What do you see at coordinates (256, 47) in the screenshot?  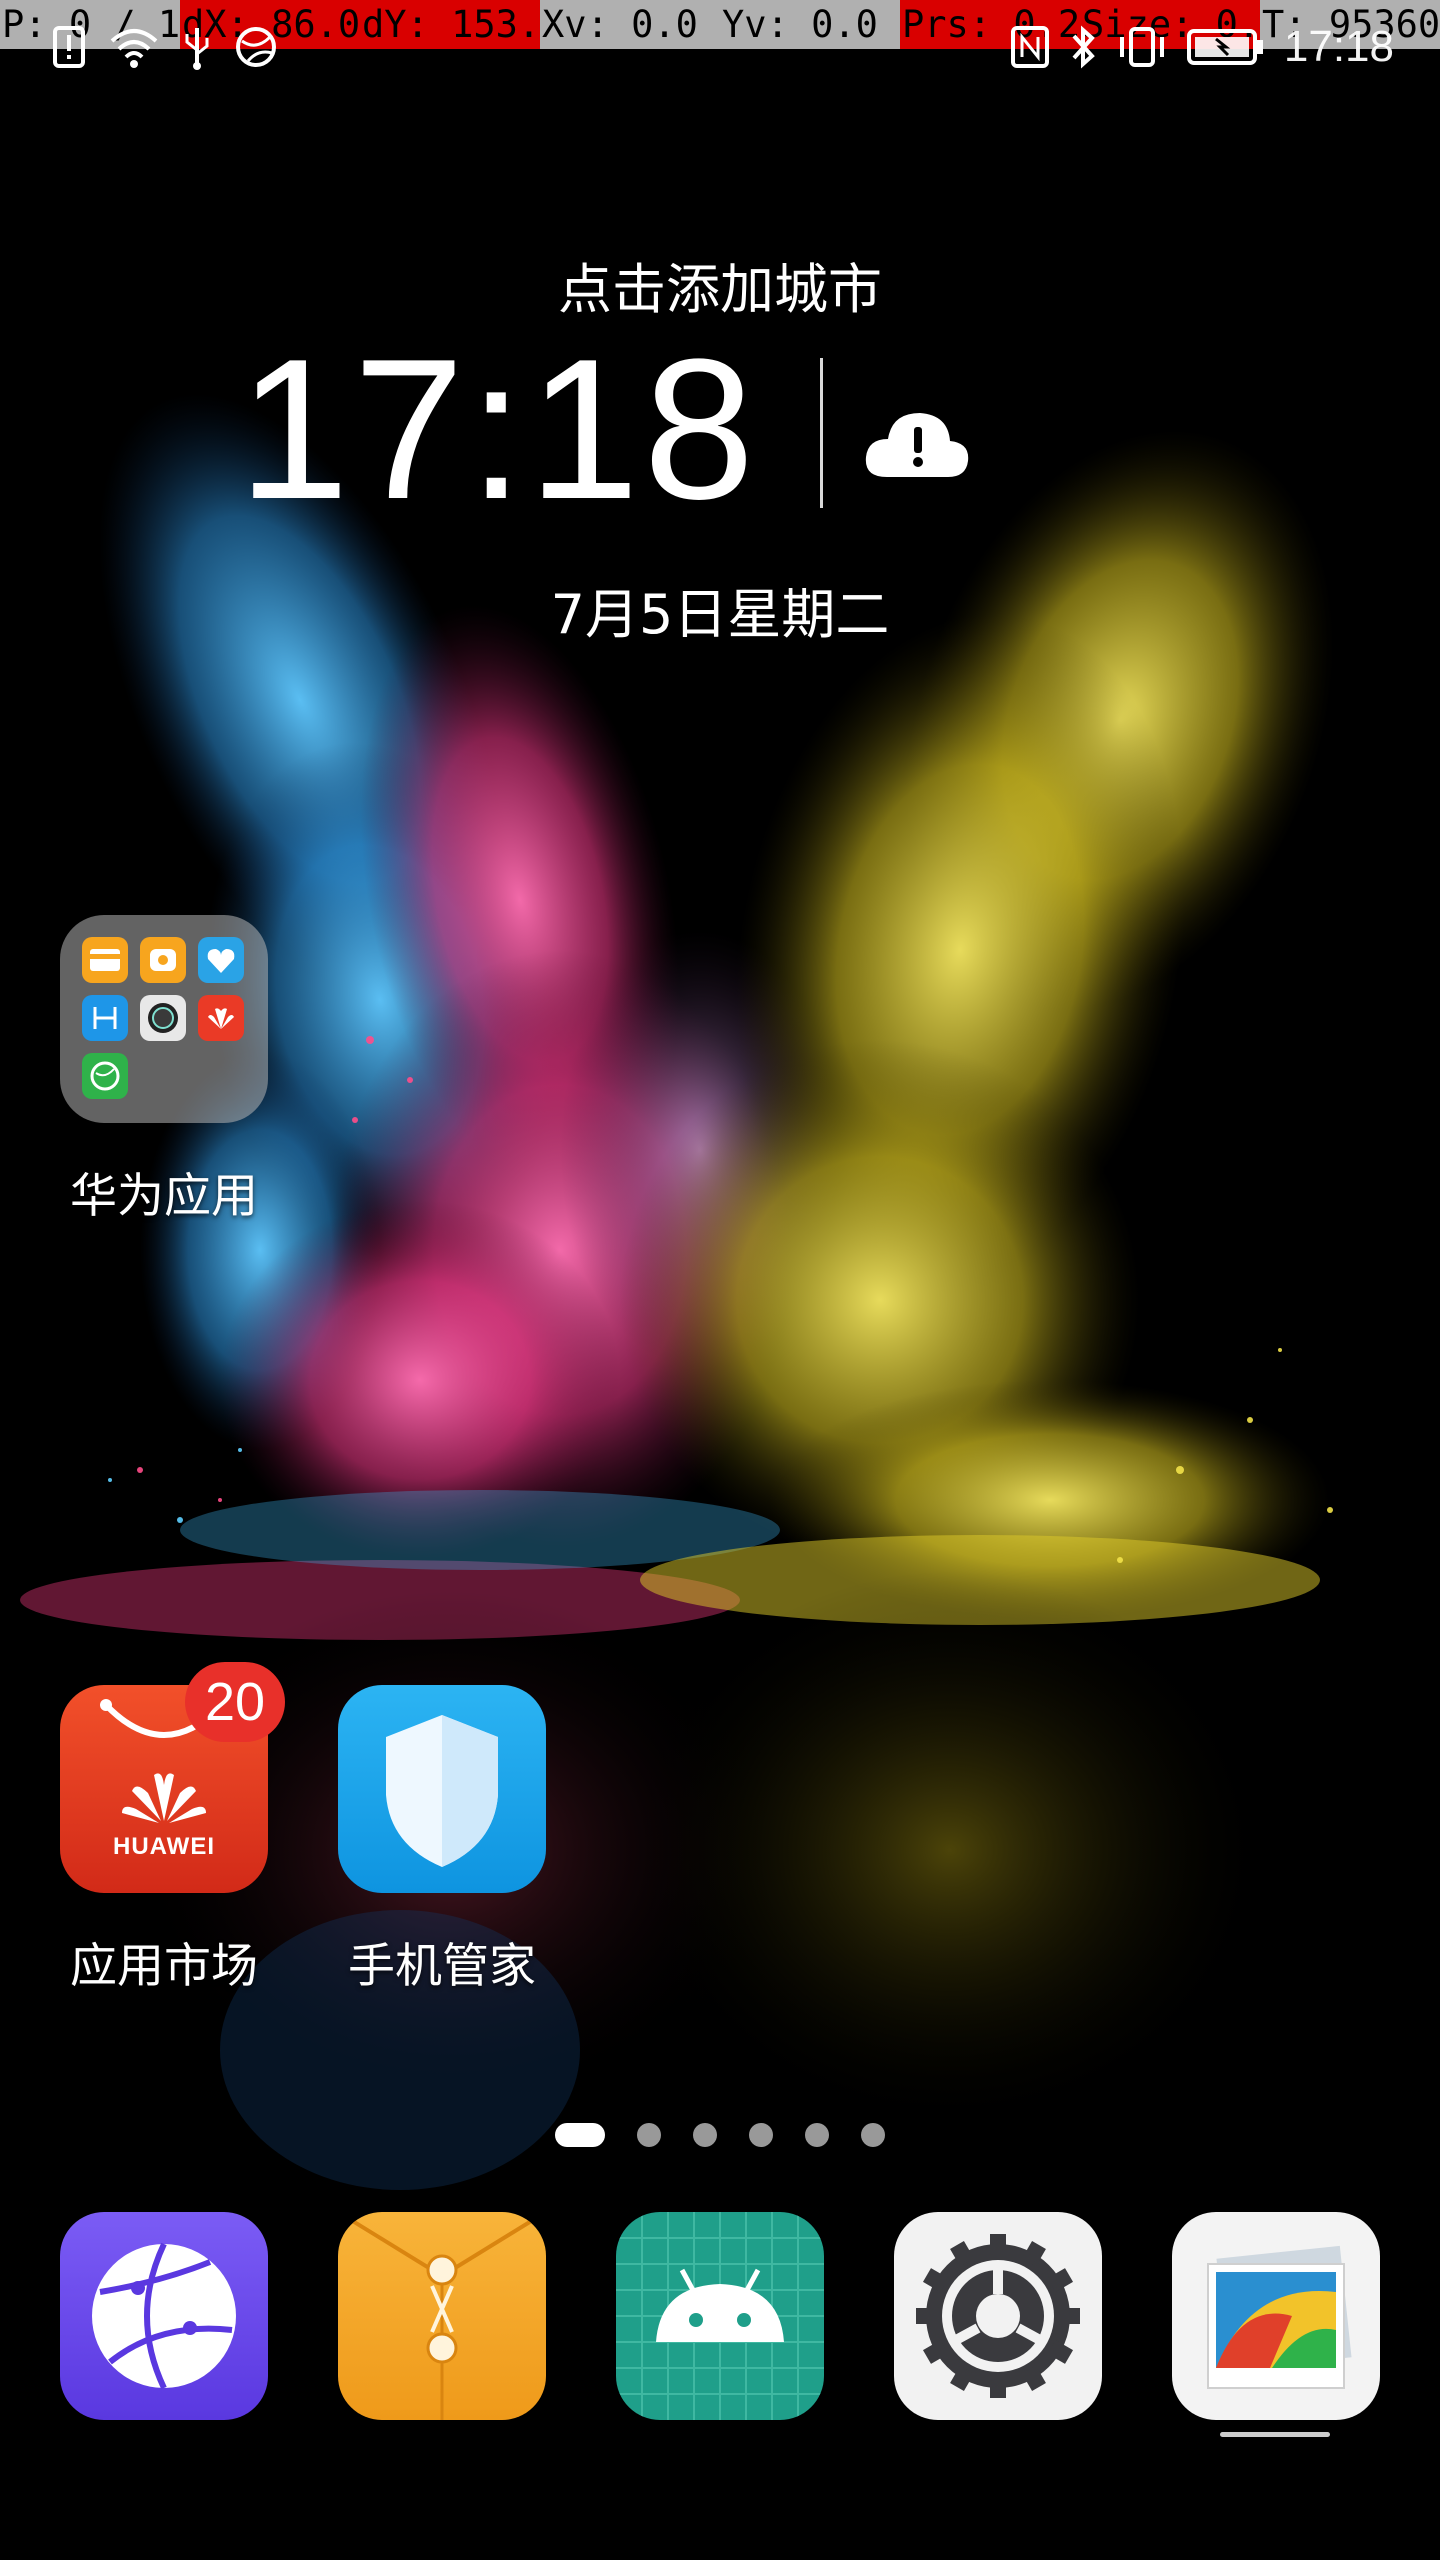 I see `globe-icon` at bounding box center [256, 47].